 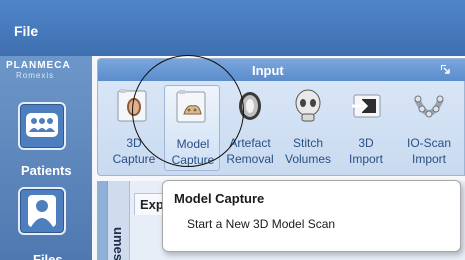 I want to click on patients-button, so click(x=42, y=126).